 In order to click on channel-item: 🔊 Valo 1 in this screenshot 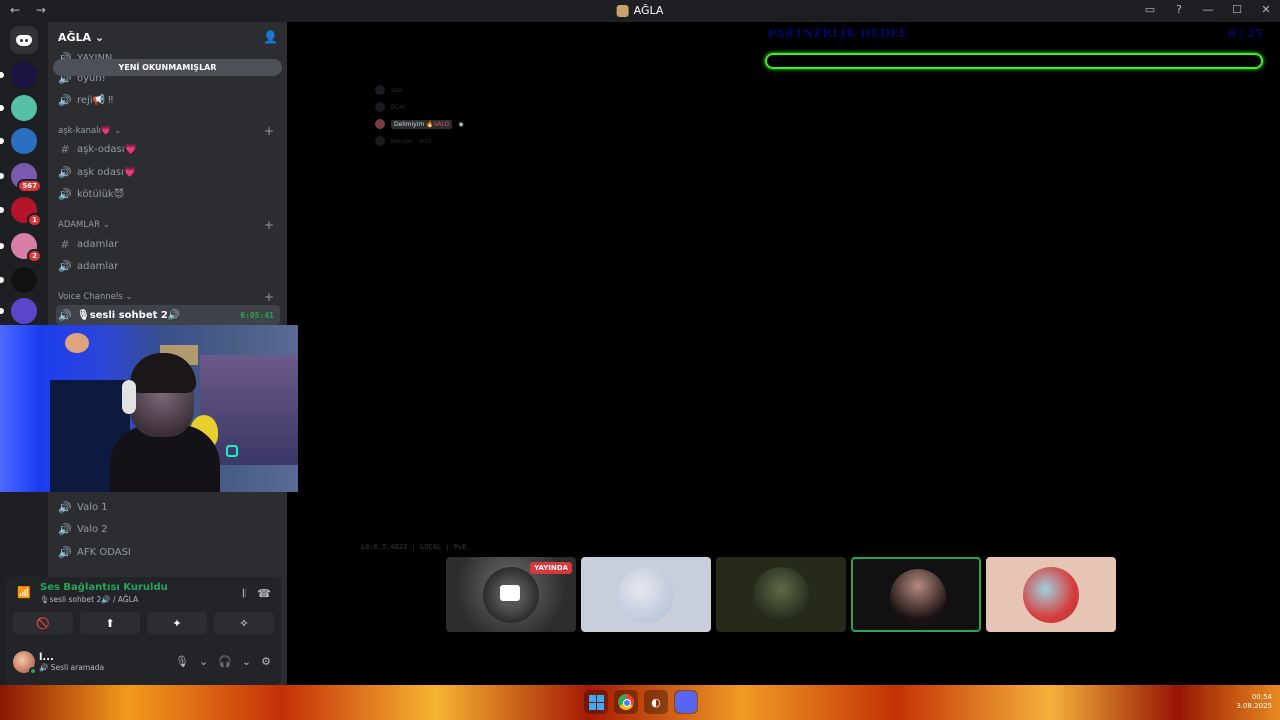, I will do `click(168, 507)`.